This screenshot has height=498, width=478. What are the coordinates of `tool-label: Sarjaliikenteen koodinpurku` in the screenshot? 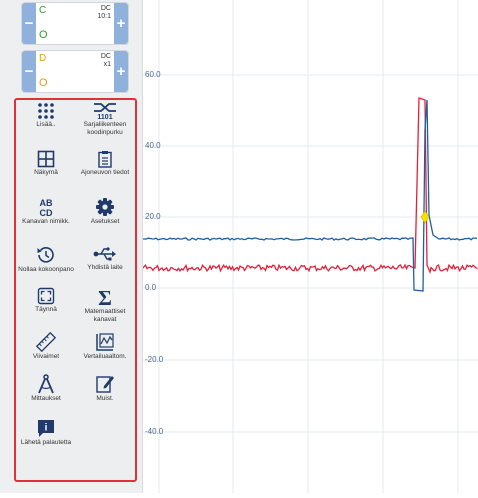 It's located at (105, 128).